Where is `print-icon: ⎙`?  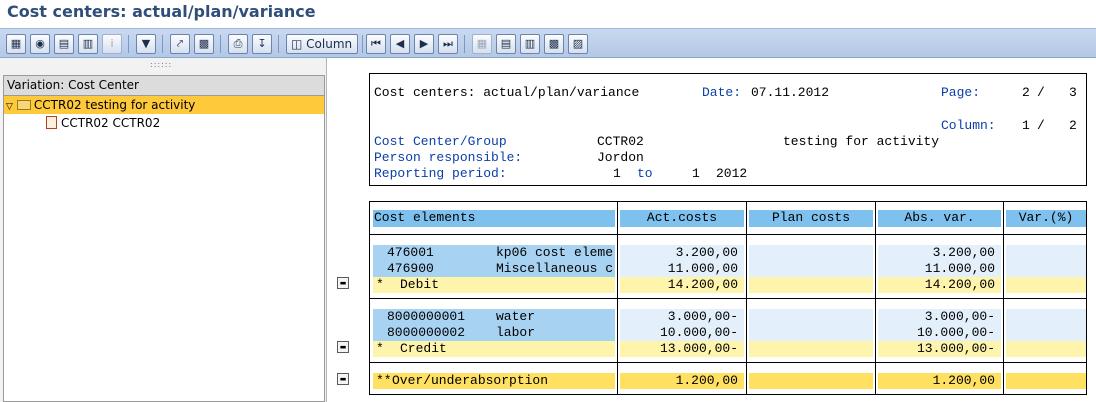
print-icon: ⎙ is located at coordinates (238, 44).